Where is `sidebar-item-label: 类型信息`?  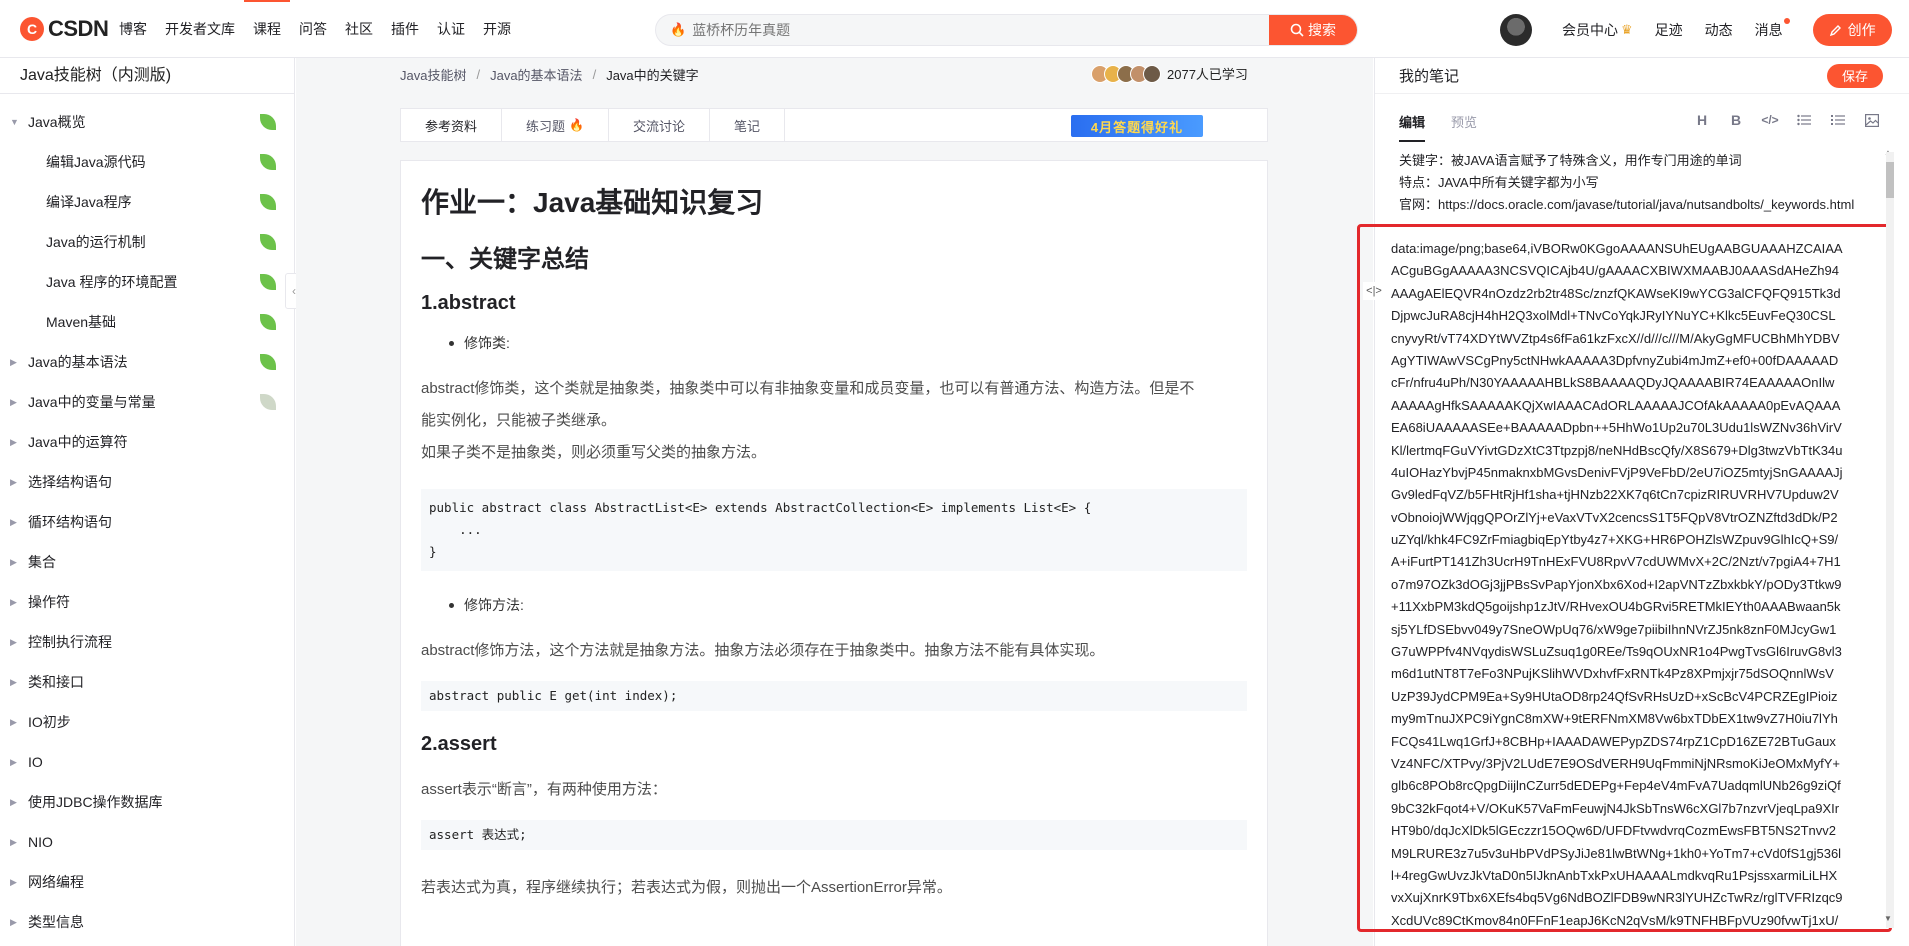 sidebar-item-label: 类型信息 is located at coordinates (56, 922).